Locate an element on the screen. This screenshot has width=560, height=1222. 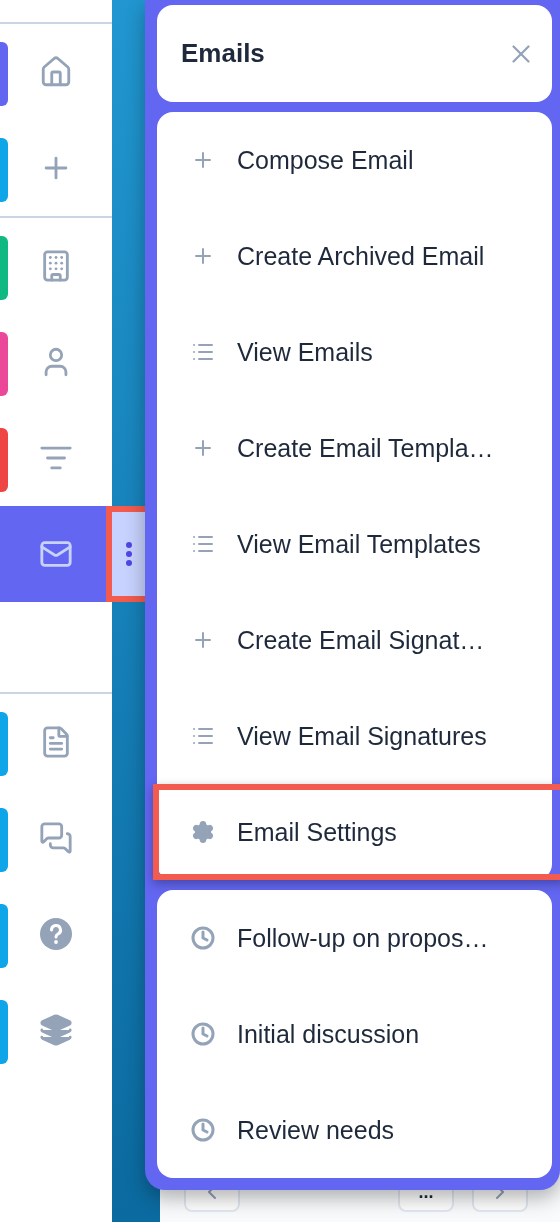
sidebar-item is located at coordinates (53, 554).